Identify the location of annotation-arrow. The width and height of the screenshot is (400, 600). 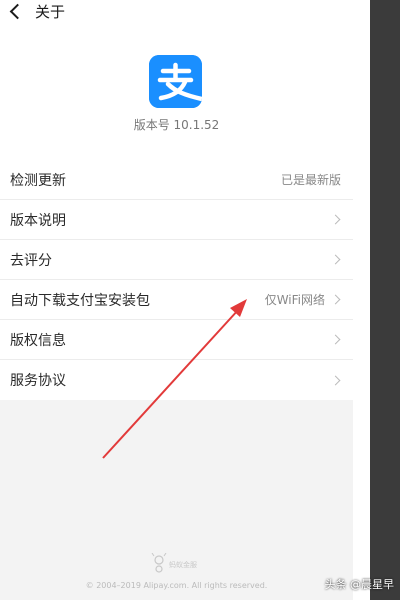
(174, 379).